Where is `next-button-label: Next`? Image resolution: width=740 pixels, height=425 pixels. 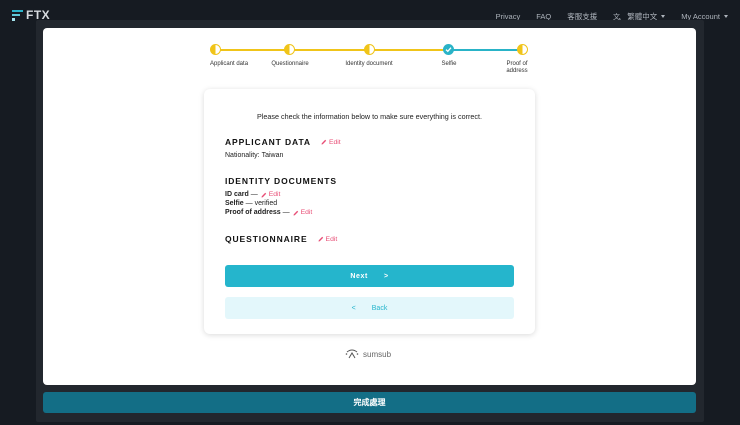
next-button-label: Next is located at coordinates (359, 276).